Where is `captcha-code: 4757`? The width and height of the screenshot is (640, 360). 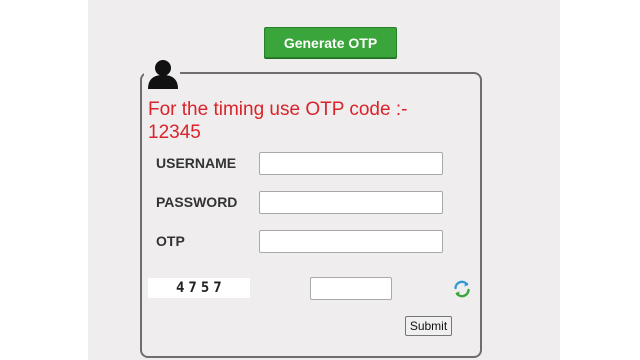
captcha-code: 4757 is located at coordinates (199, 288).